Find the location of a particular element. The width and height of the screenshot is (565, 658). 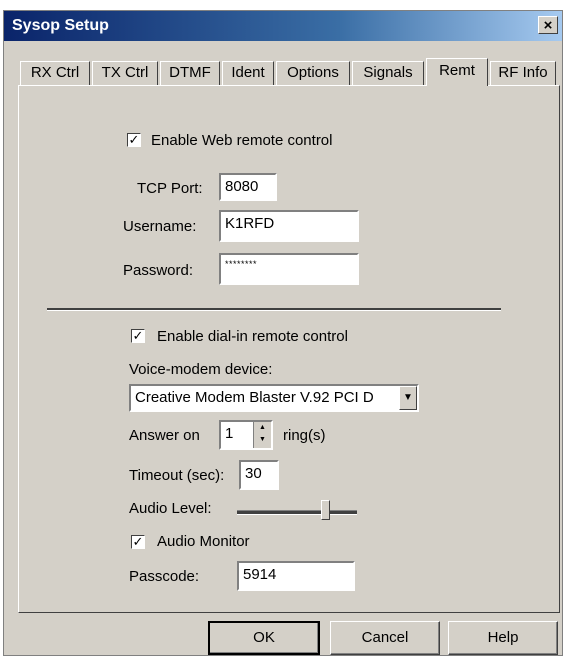

tab-dtmf: DTMF is located at coordinates (190, 73).